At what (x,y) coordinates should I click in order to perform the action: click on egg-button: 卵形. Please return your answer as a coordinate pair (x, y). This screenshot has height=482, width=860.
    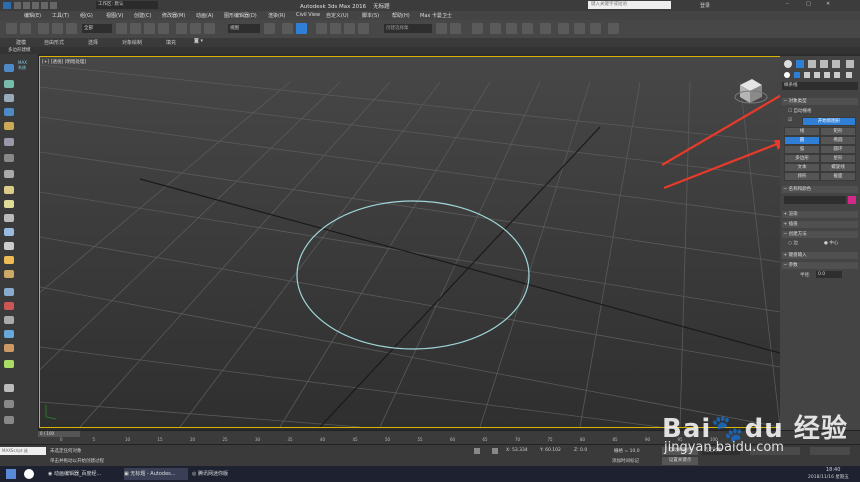
    Looking at the image, I should click on (802, 176).